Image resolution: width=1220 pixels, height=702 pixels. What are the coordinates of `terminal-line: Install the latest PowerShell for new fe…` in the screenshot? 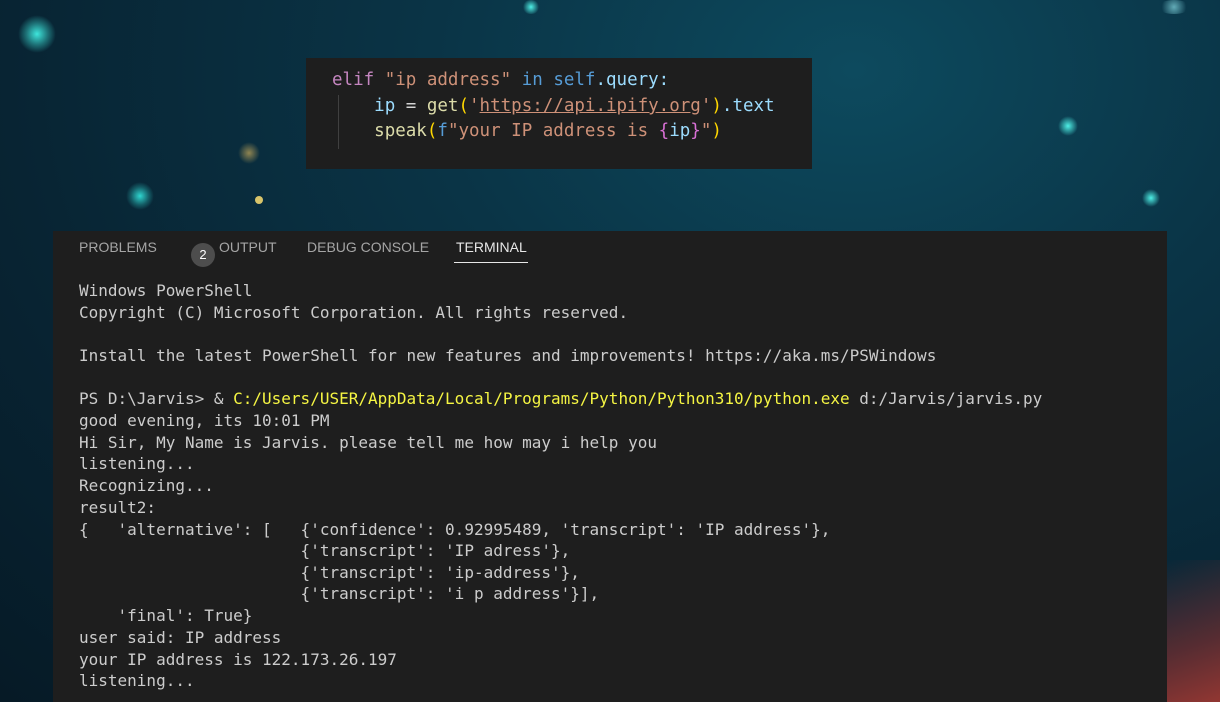 It's located at (508, 355).